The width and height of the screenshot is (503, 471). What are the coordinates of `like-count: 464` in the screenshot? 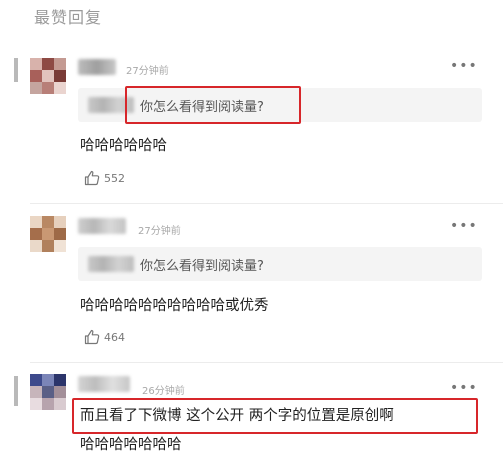 It's located at (114, 337).